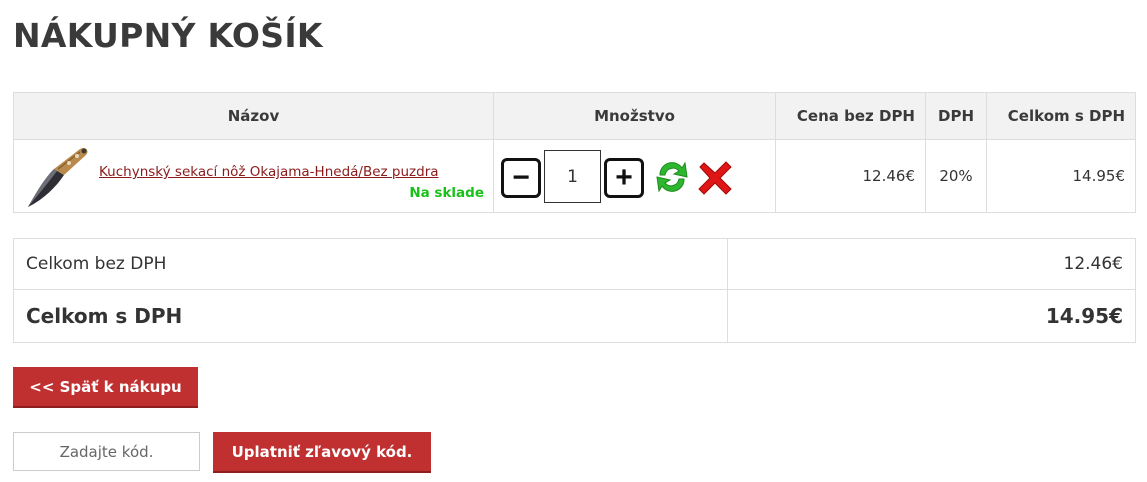  What do you see at coordinates (370, 264) in the screenshot?
I see `subtotal-label: Celkom bez DPH` at bounding box center [370, 264].